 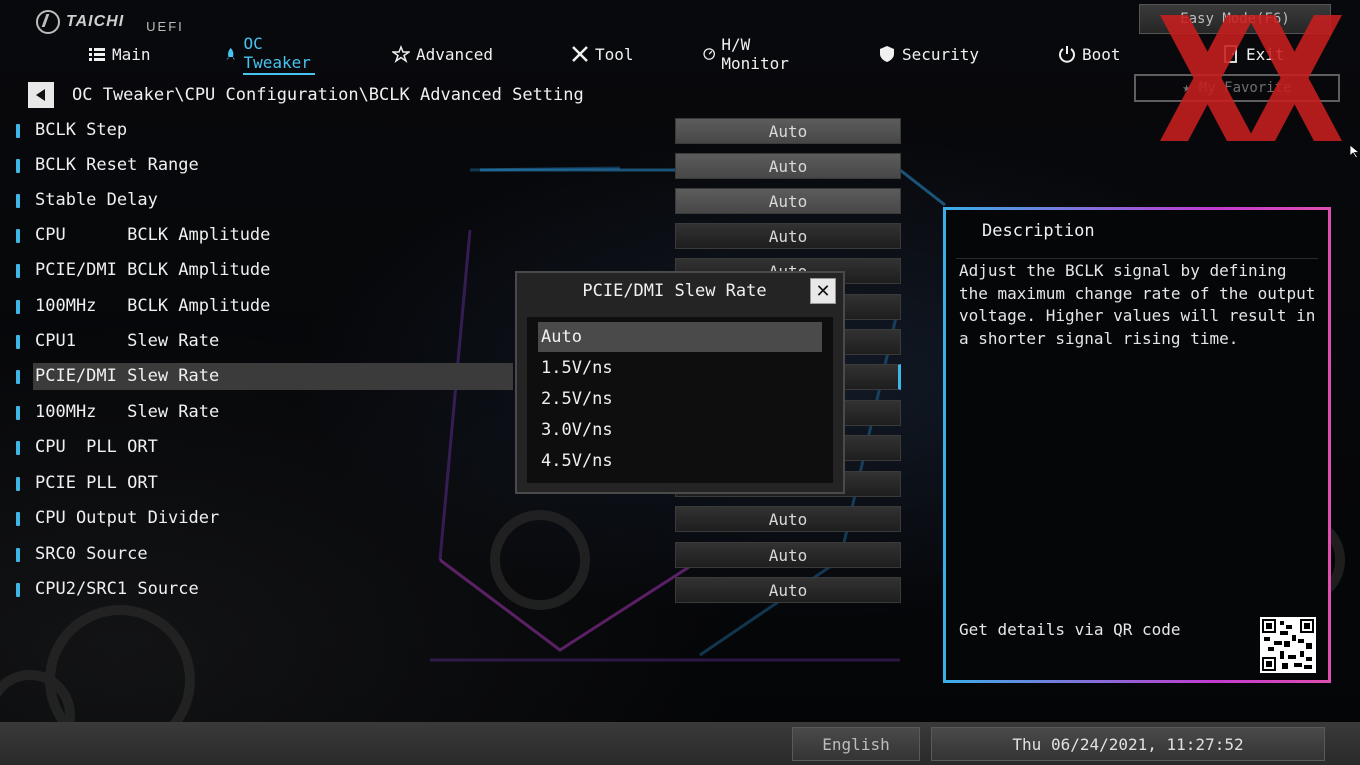 I want to click on power-icon, so click(x=1067, y=54).